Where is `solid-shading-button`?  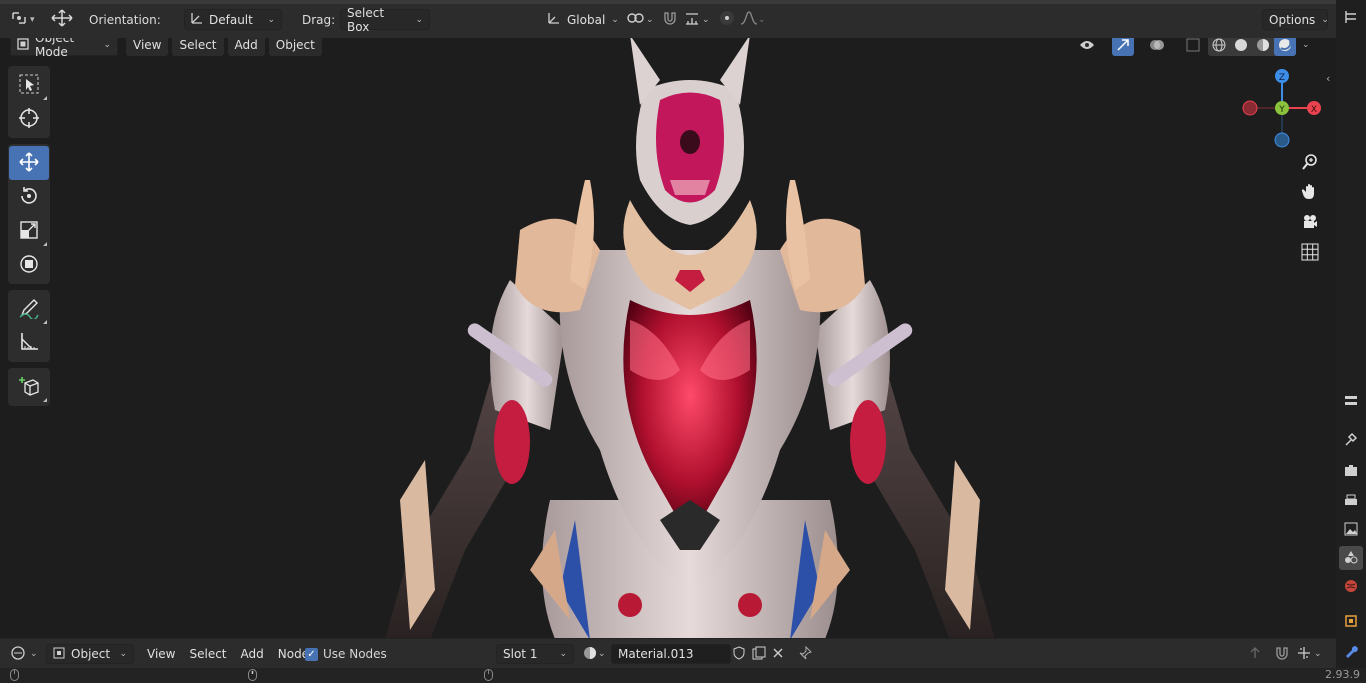 solid-shading-button is located at coordinates (1241, 47).